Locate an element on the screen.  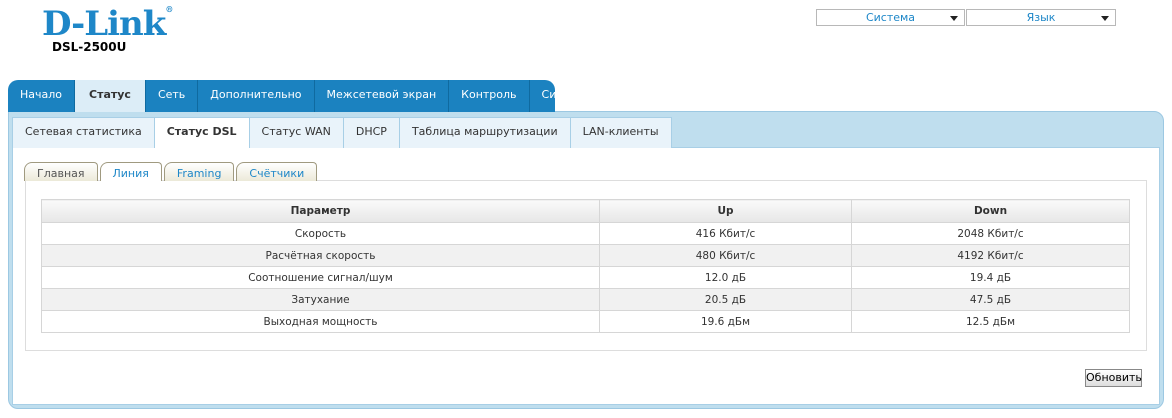
table-cell: Выходная мощность is located at coordinates (320, 321).